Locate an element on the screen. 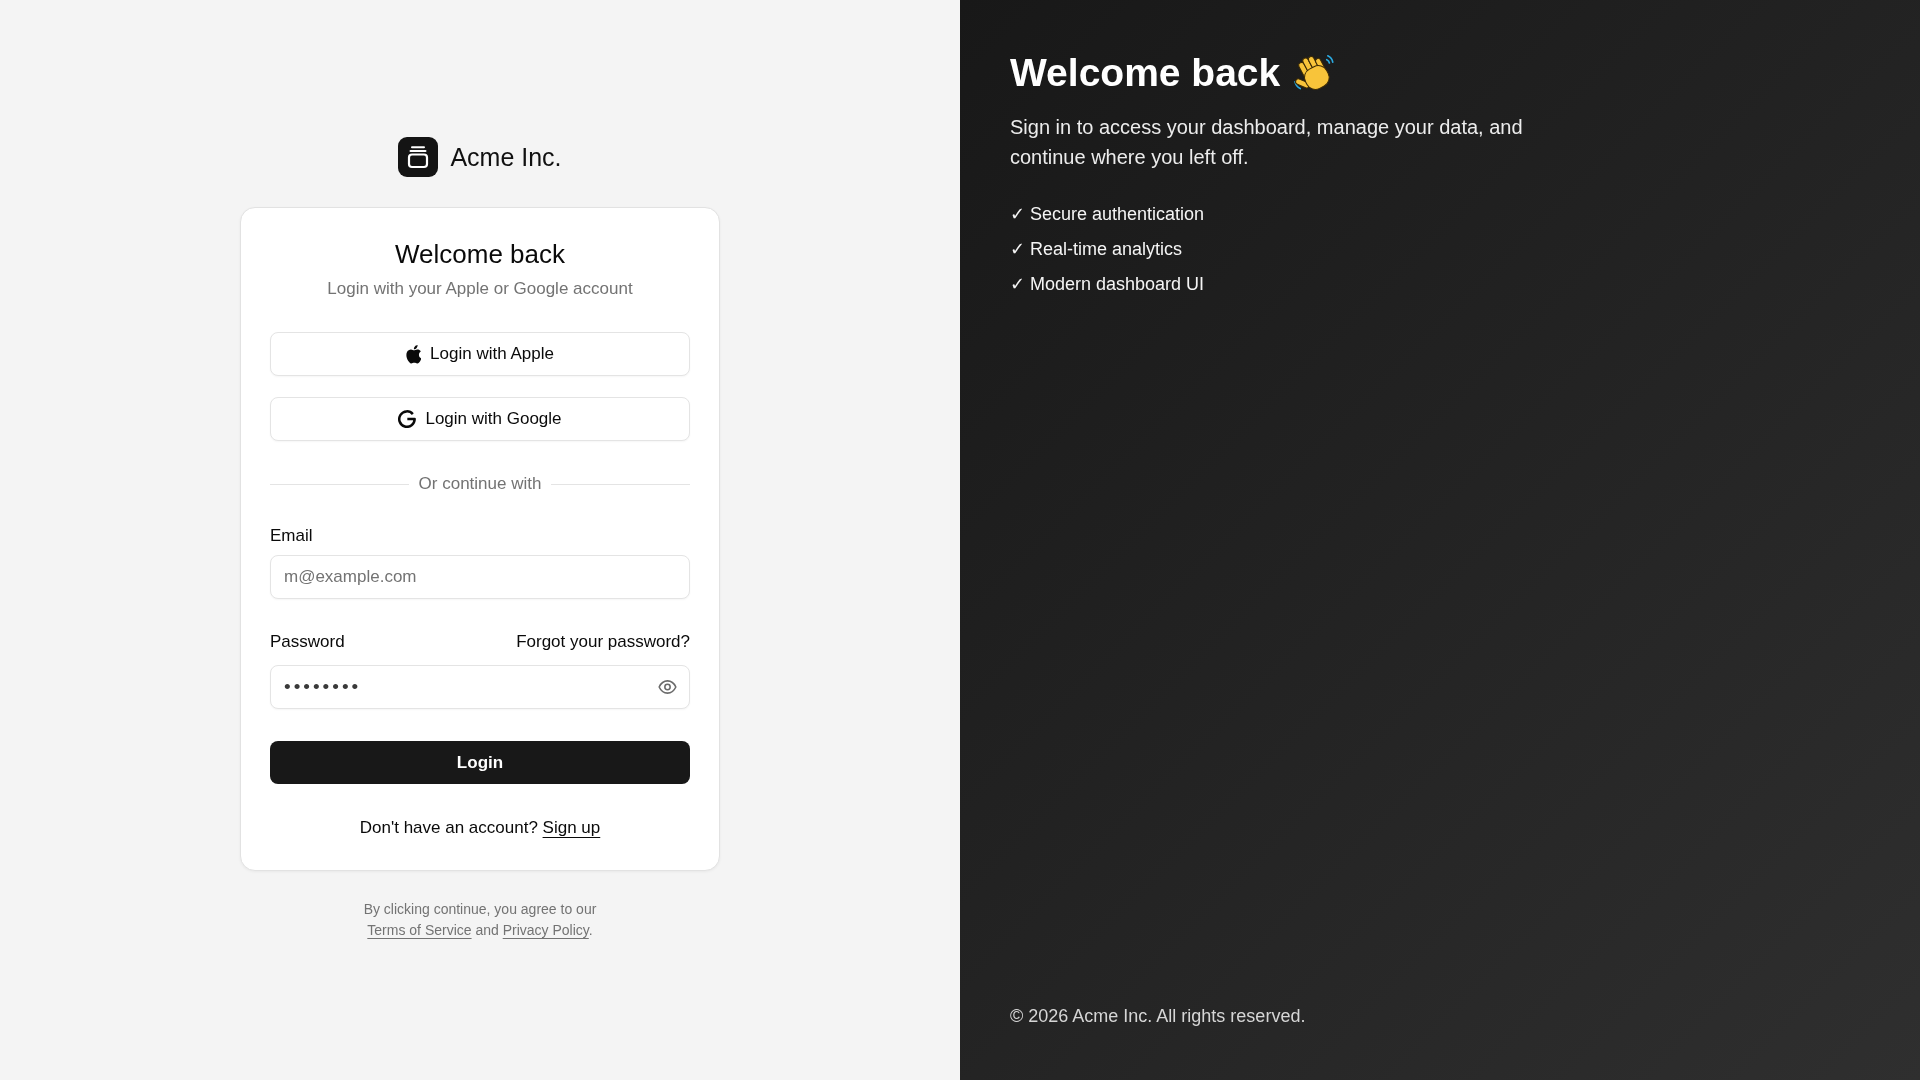 This screenshot has width=1920, height=1080. apple-login-button: Login with Apple is located at coordinates (480, 354).